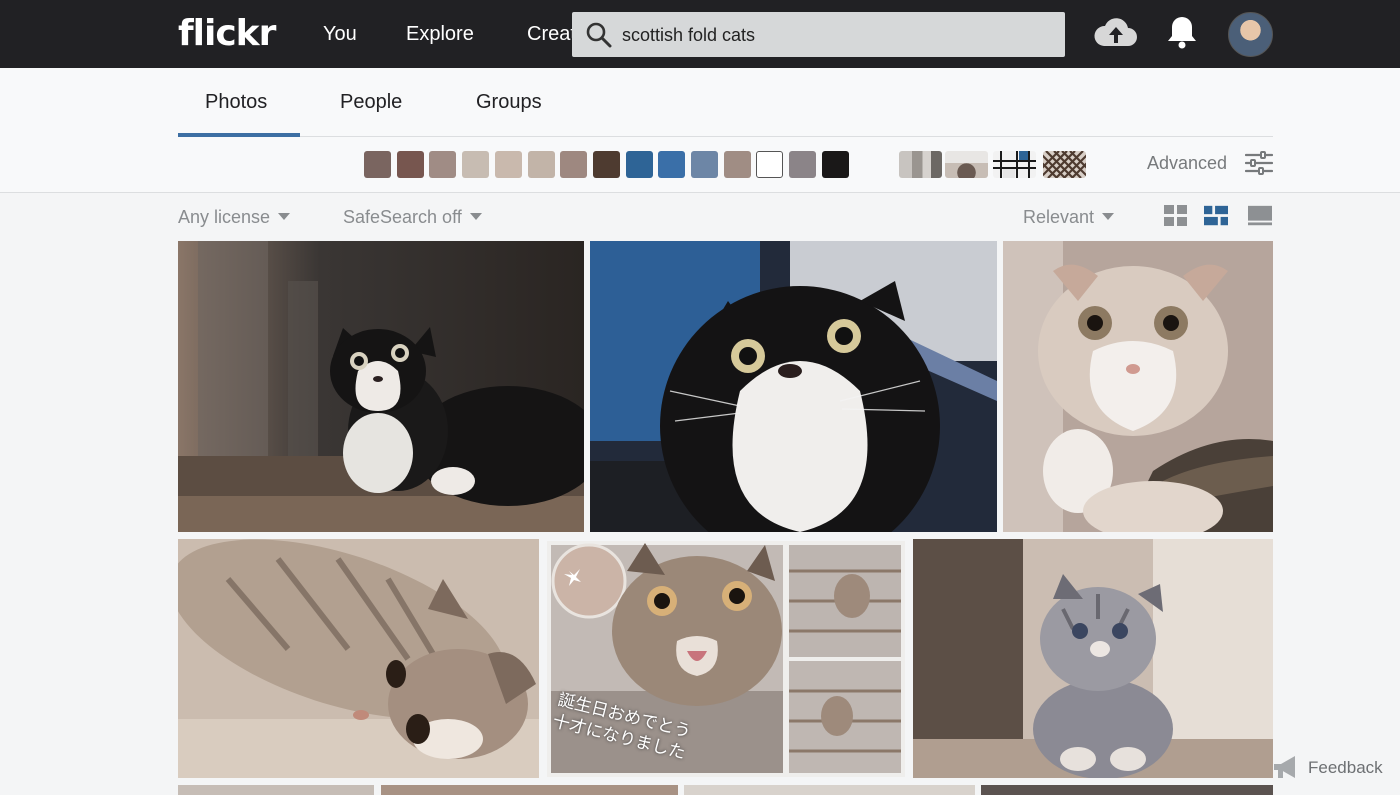 The width and height of the screenshot is (1400, 795). I want to click on shallow-depth-icon, so click(966, 164).